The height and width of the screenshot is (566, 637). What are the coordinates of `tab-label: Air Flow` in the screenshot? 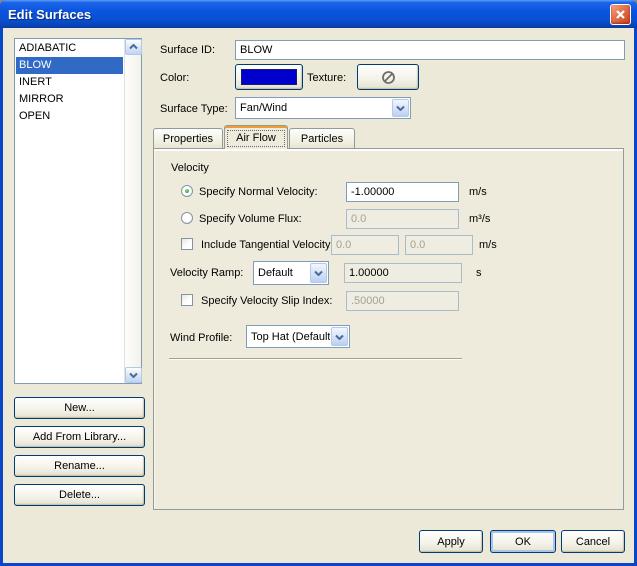 It's located at (256, 137).